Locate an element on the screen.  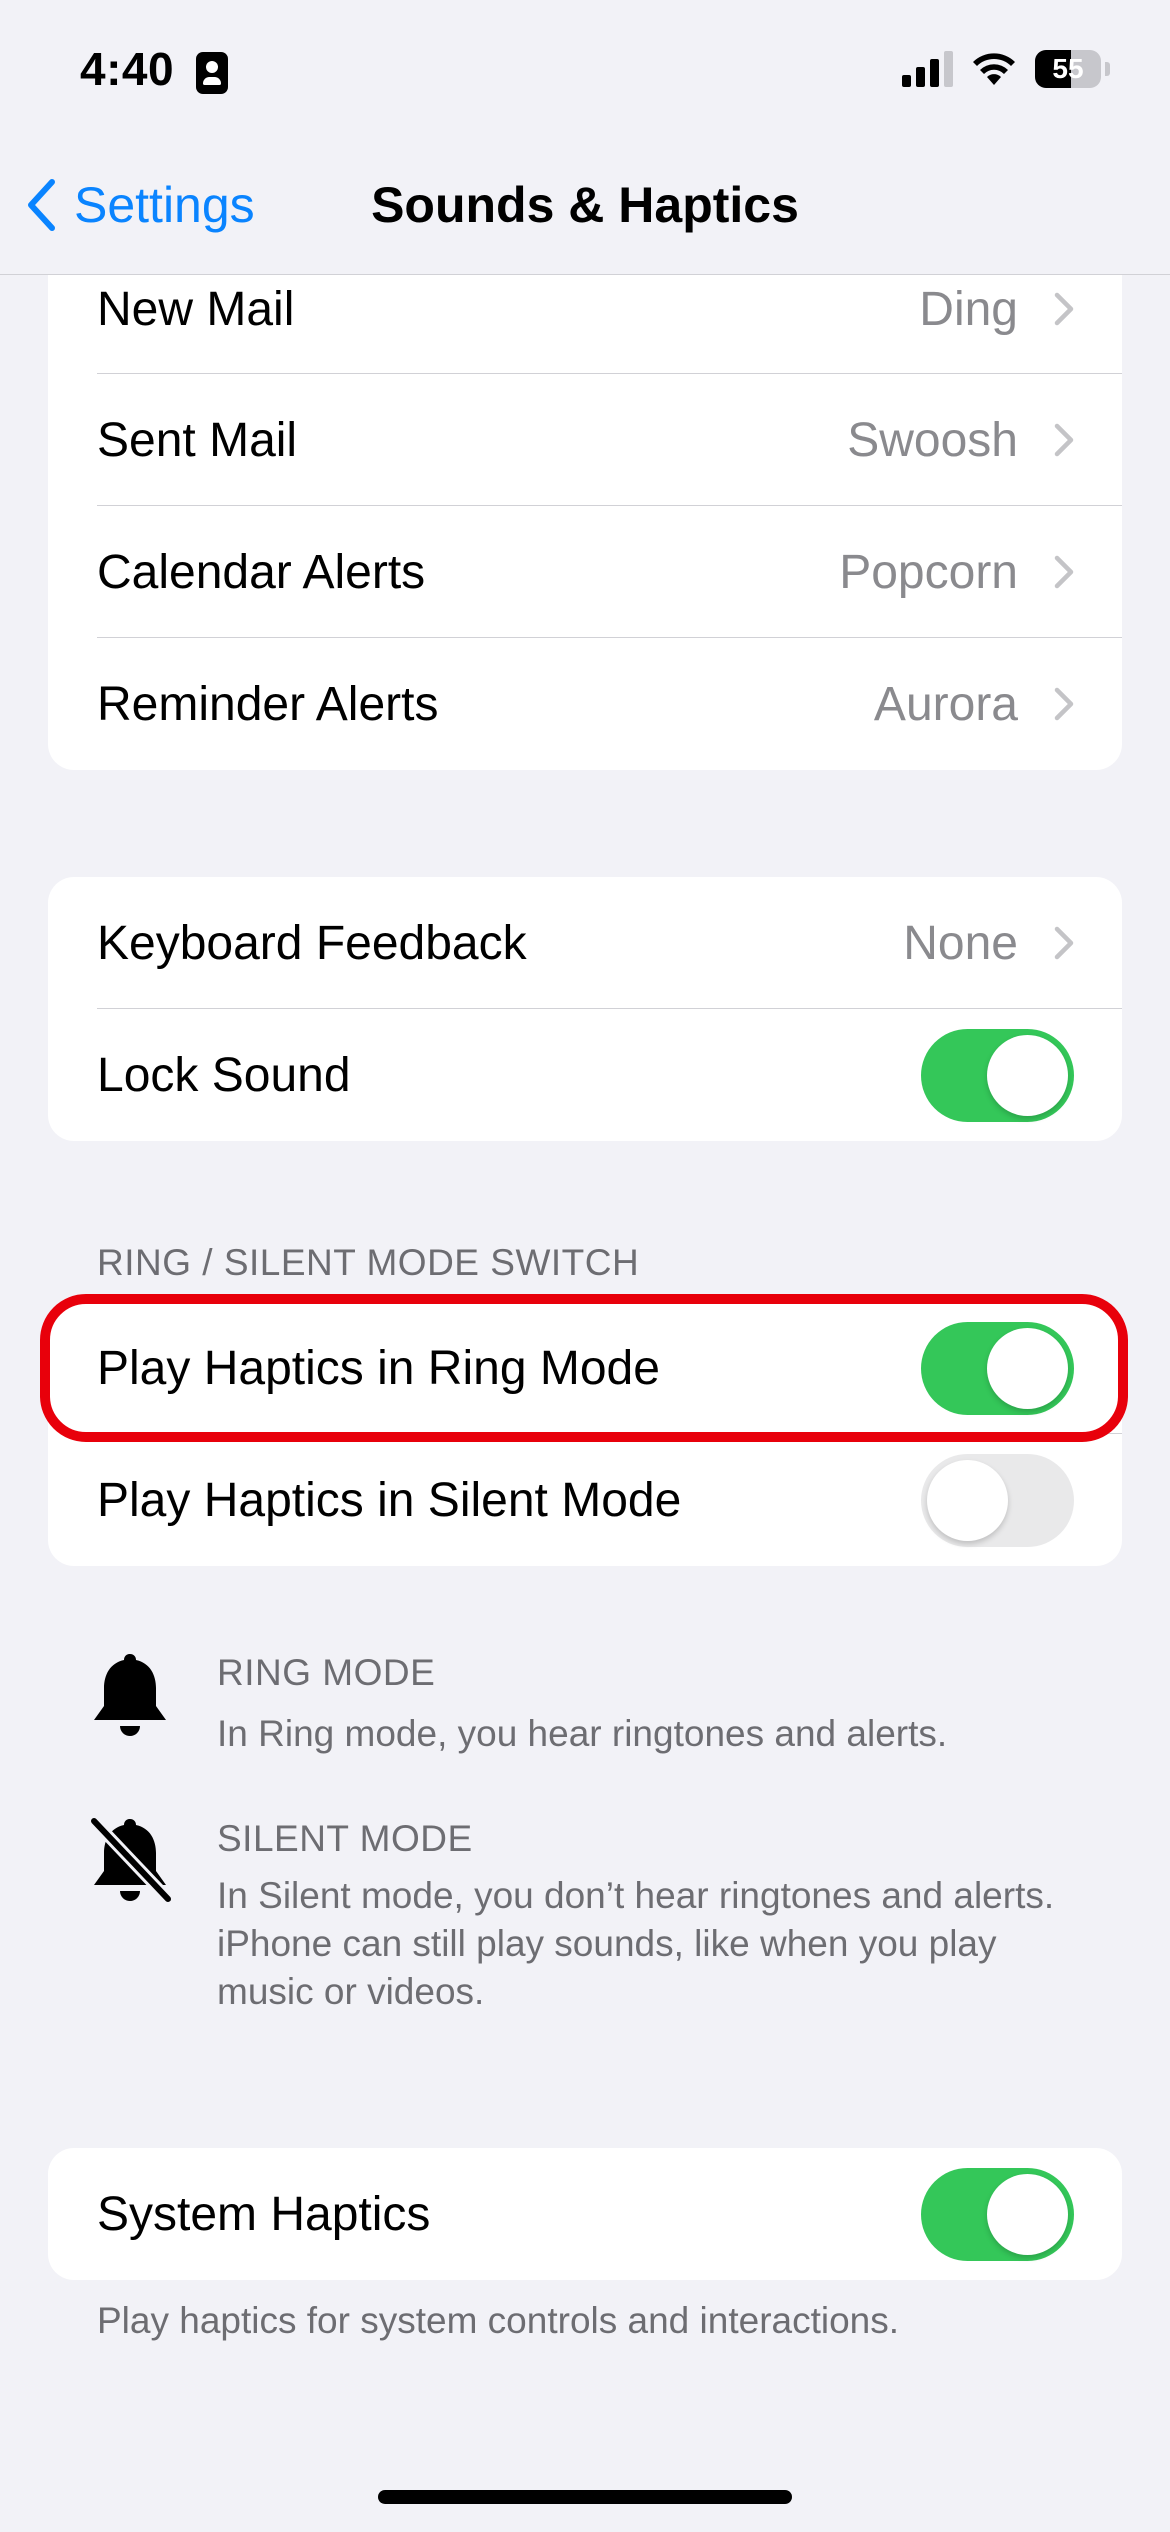
lock-sound-toggle is located at coordinates (997, 1075).